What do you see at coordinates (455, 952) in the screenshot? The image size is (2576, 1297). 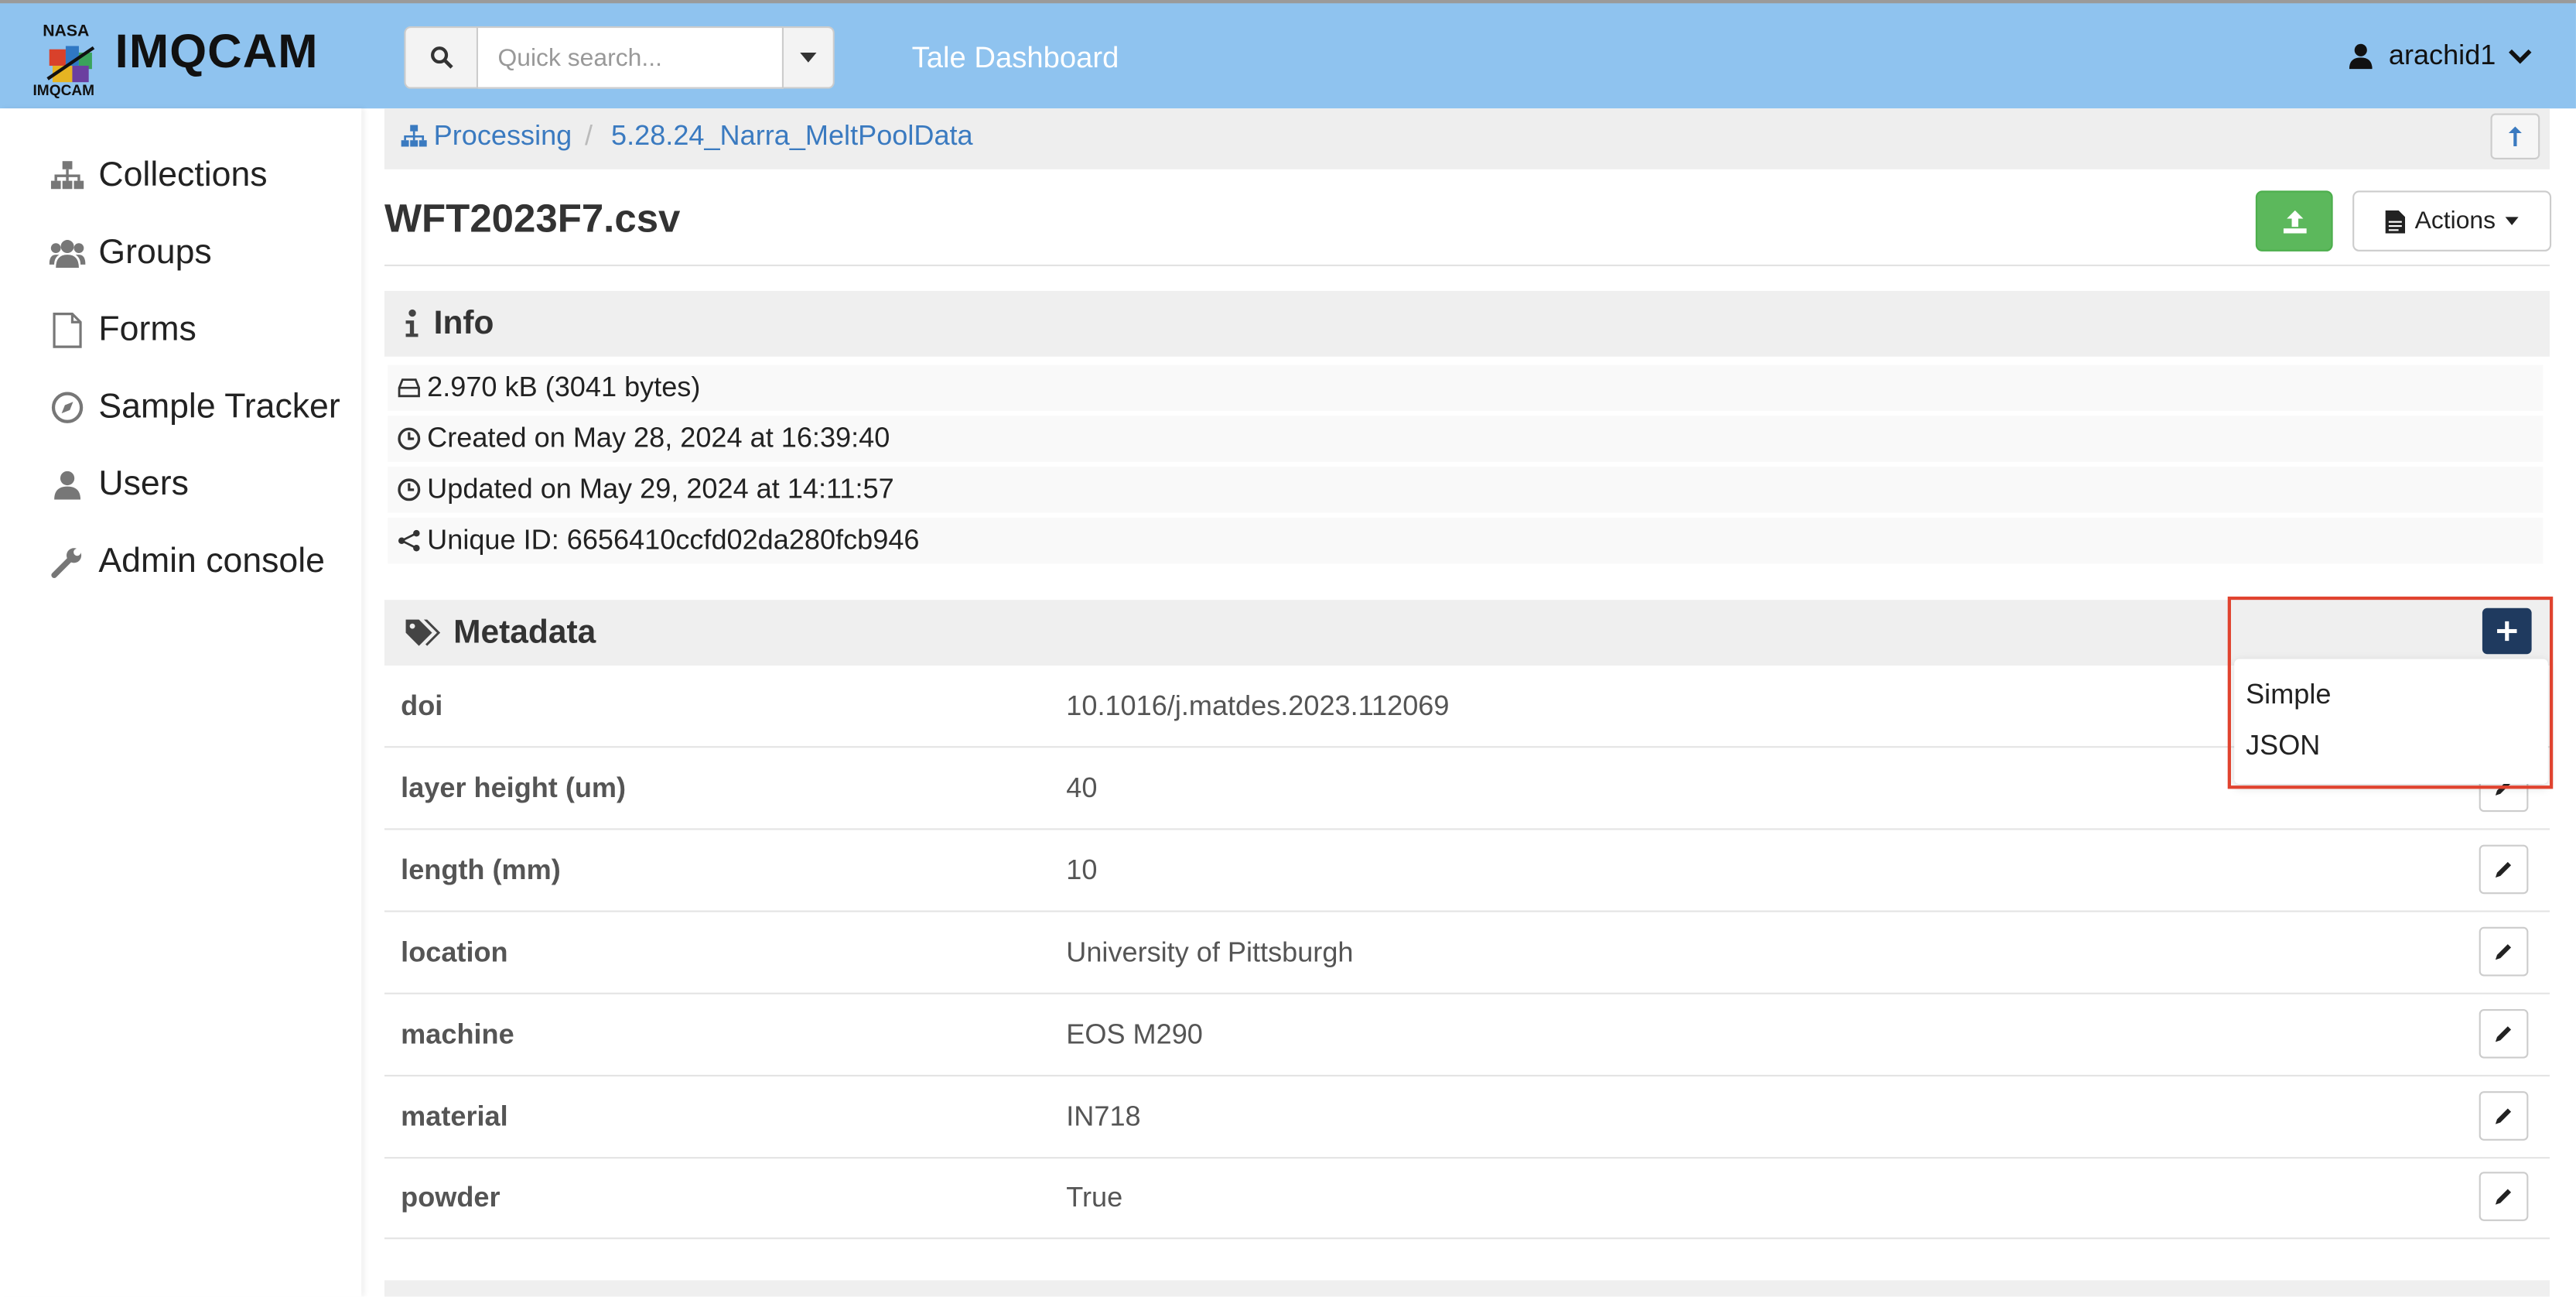 I see `metadata-key: location` at bounding box center [455, 952].